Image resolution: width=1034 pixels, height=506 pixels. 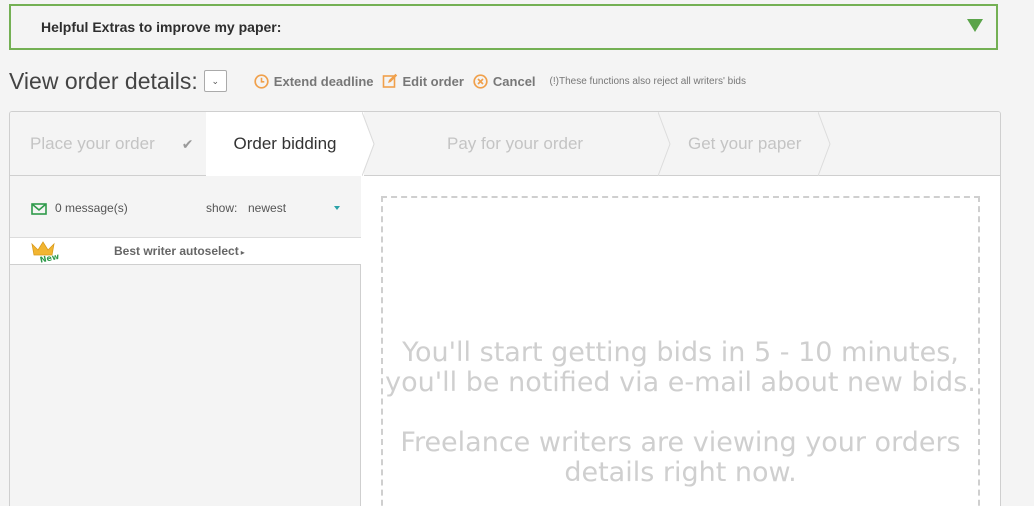 What do you see at coordinates (368, 144) in the screenshot?
I see `active-step-arrow-icon` at bounding box center [368, 144].